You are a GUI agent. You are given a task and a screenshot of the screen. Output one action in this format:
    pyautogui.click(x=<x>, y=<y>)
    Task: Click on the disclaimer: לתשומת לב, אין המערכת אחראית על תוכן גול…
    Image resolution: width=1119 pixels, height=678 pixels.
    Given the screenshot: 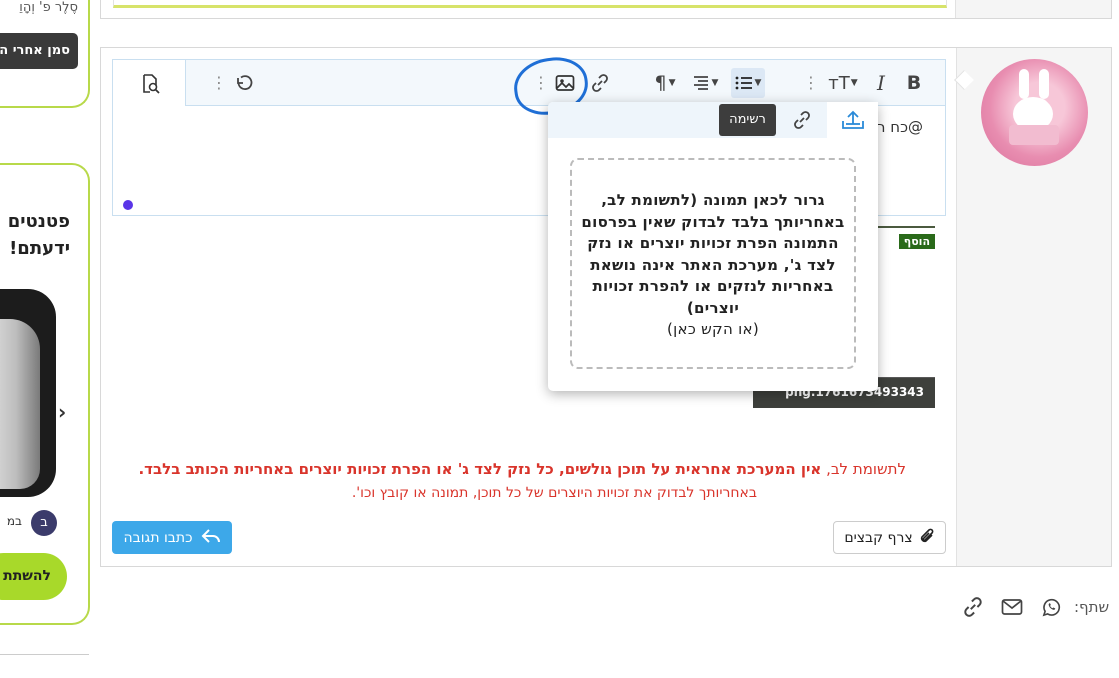 What is the action you would take?
    pyautogui.click(x=503, y=481)
    